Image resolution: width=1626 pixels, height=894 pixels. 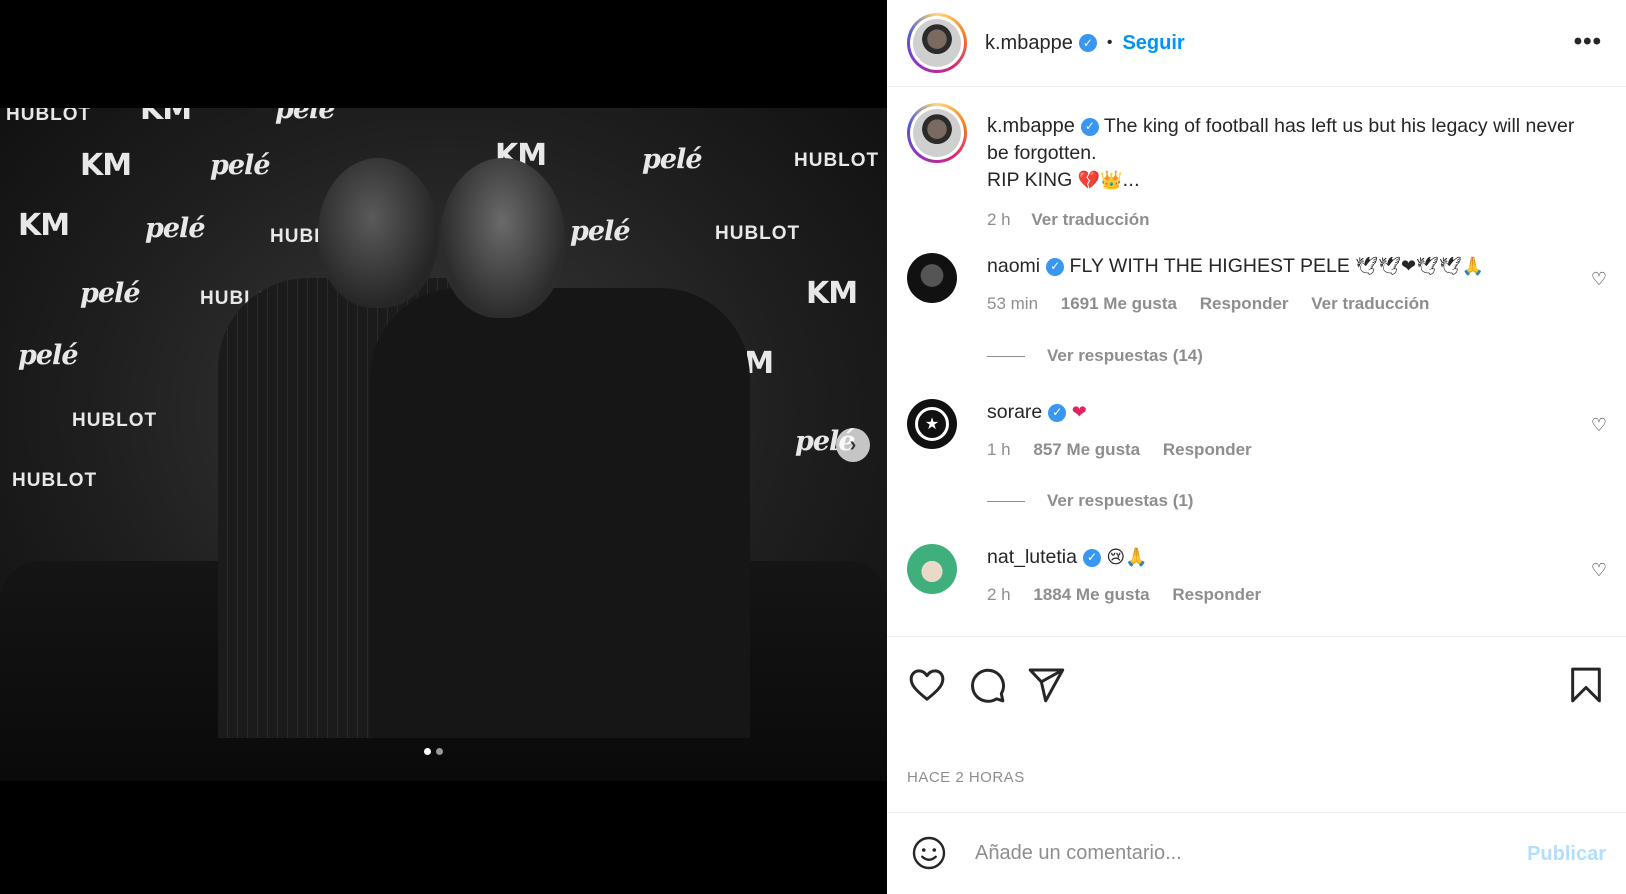 I want to click on post-actions: HACE 2 HORAS, so click(x=1256, y=711).